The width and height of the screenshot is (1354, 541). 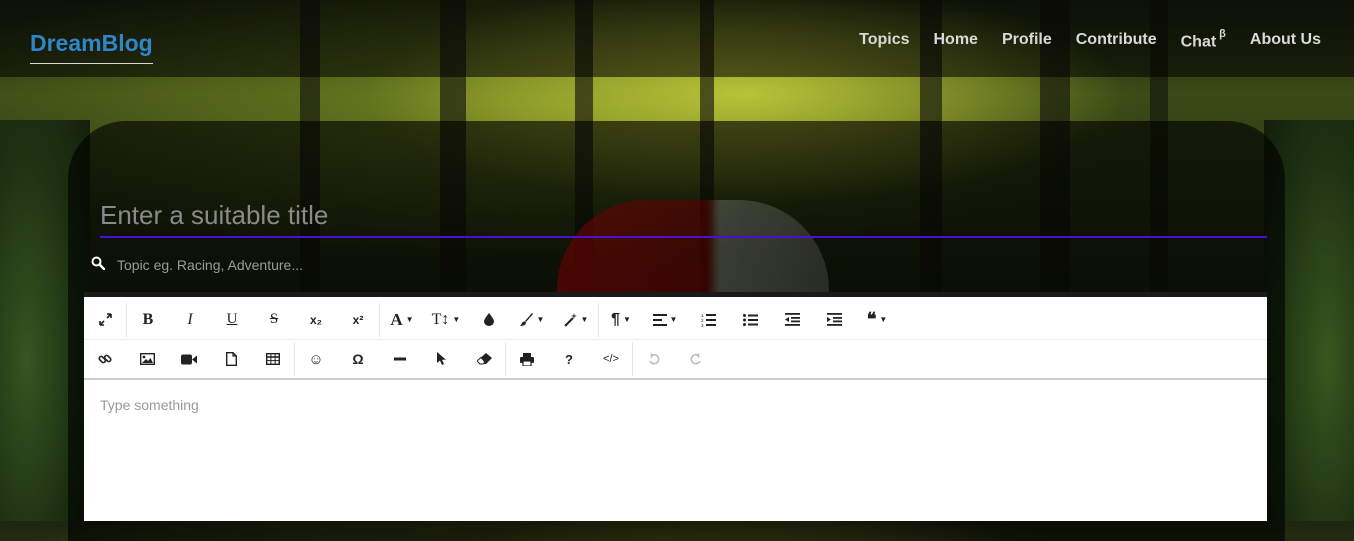 I want to click on insert-link-button, so click(x=105, y=359).